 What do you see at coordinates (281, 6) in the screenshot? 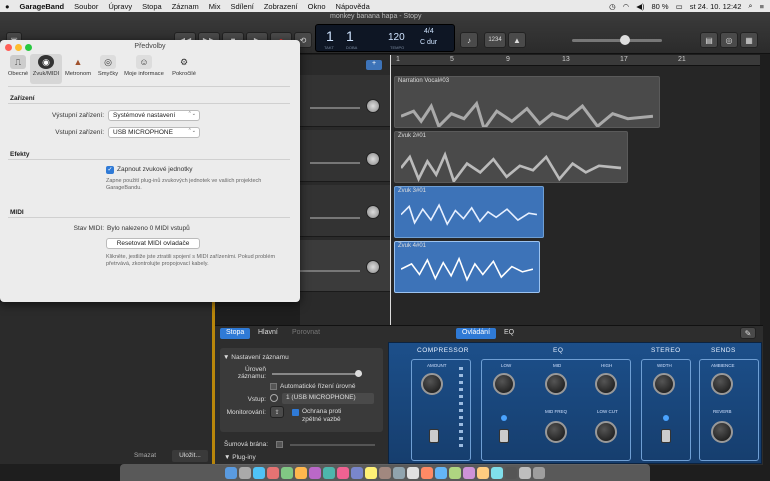
I see `menu-zobrazeni: Zobrazení` at bounding box center [281, 6].